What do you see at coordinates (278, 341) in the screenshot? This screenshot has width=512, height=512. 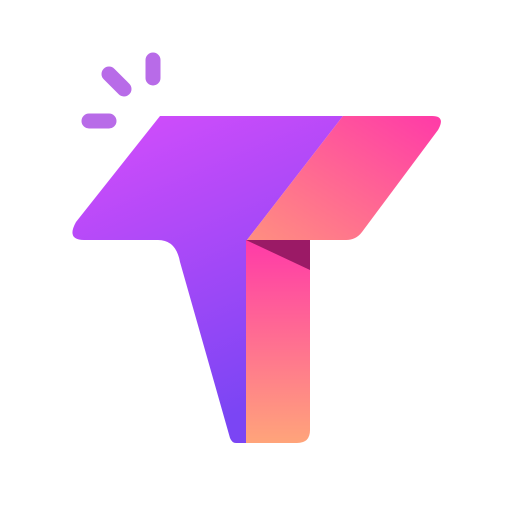 I see `logo-stem` at bounding box center [278, 341].